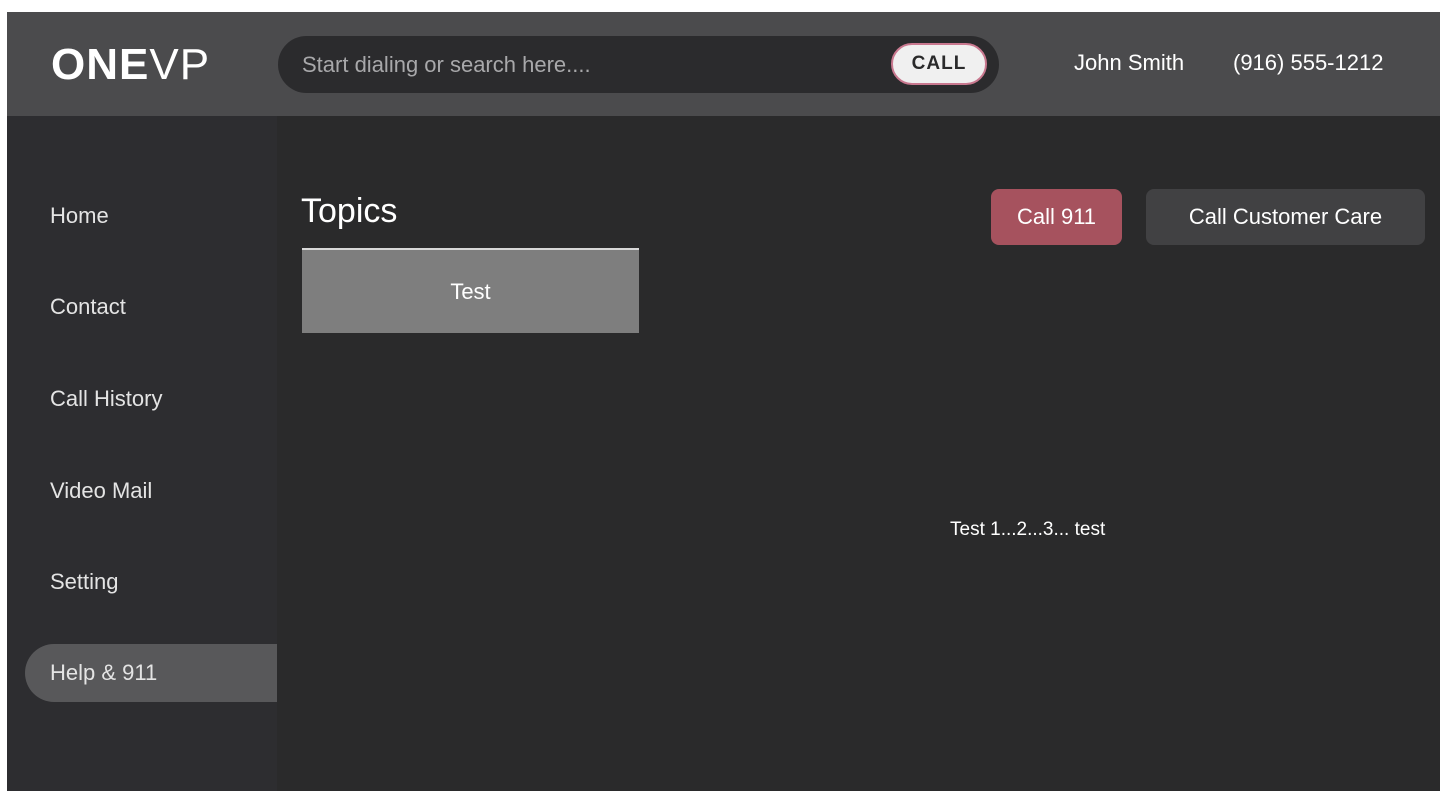 The image size is (1440, 791). What do you see at coordinates (1028, 529) in the screenshot?
I see `topic-content-text: Test 1...2...3... test` at bounding box center [1028, 529].